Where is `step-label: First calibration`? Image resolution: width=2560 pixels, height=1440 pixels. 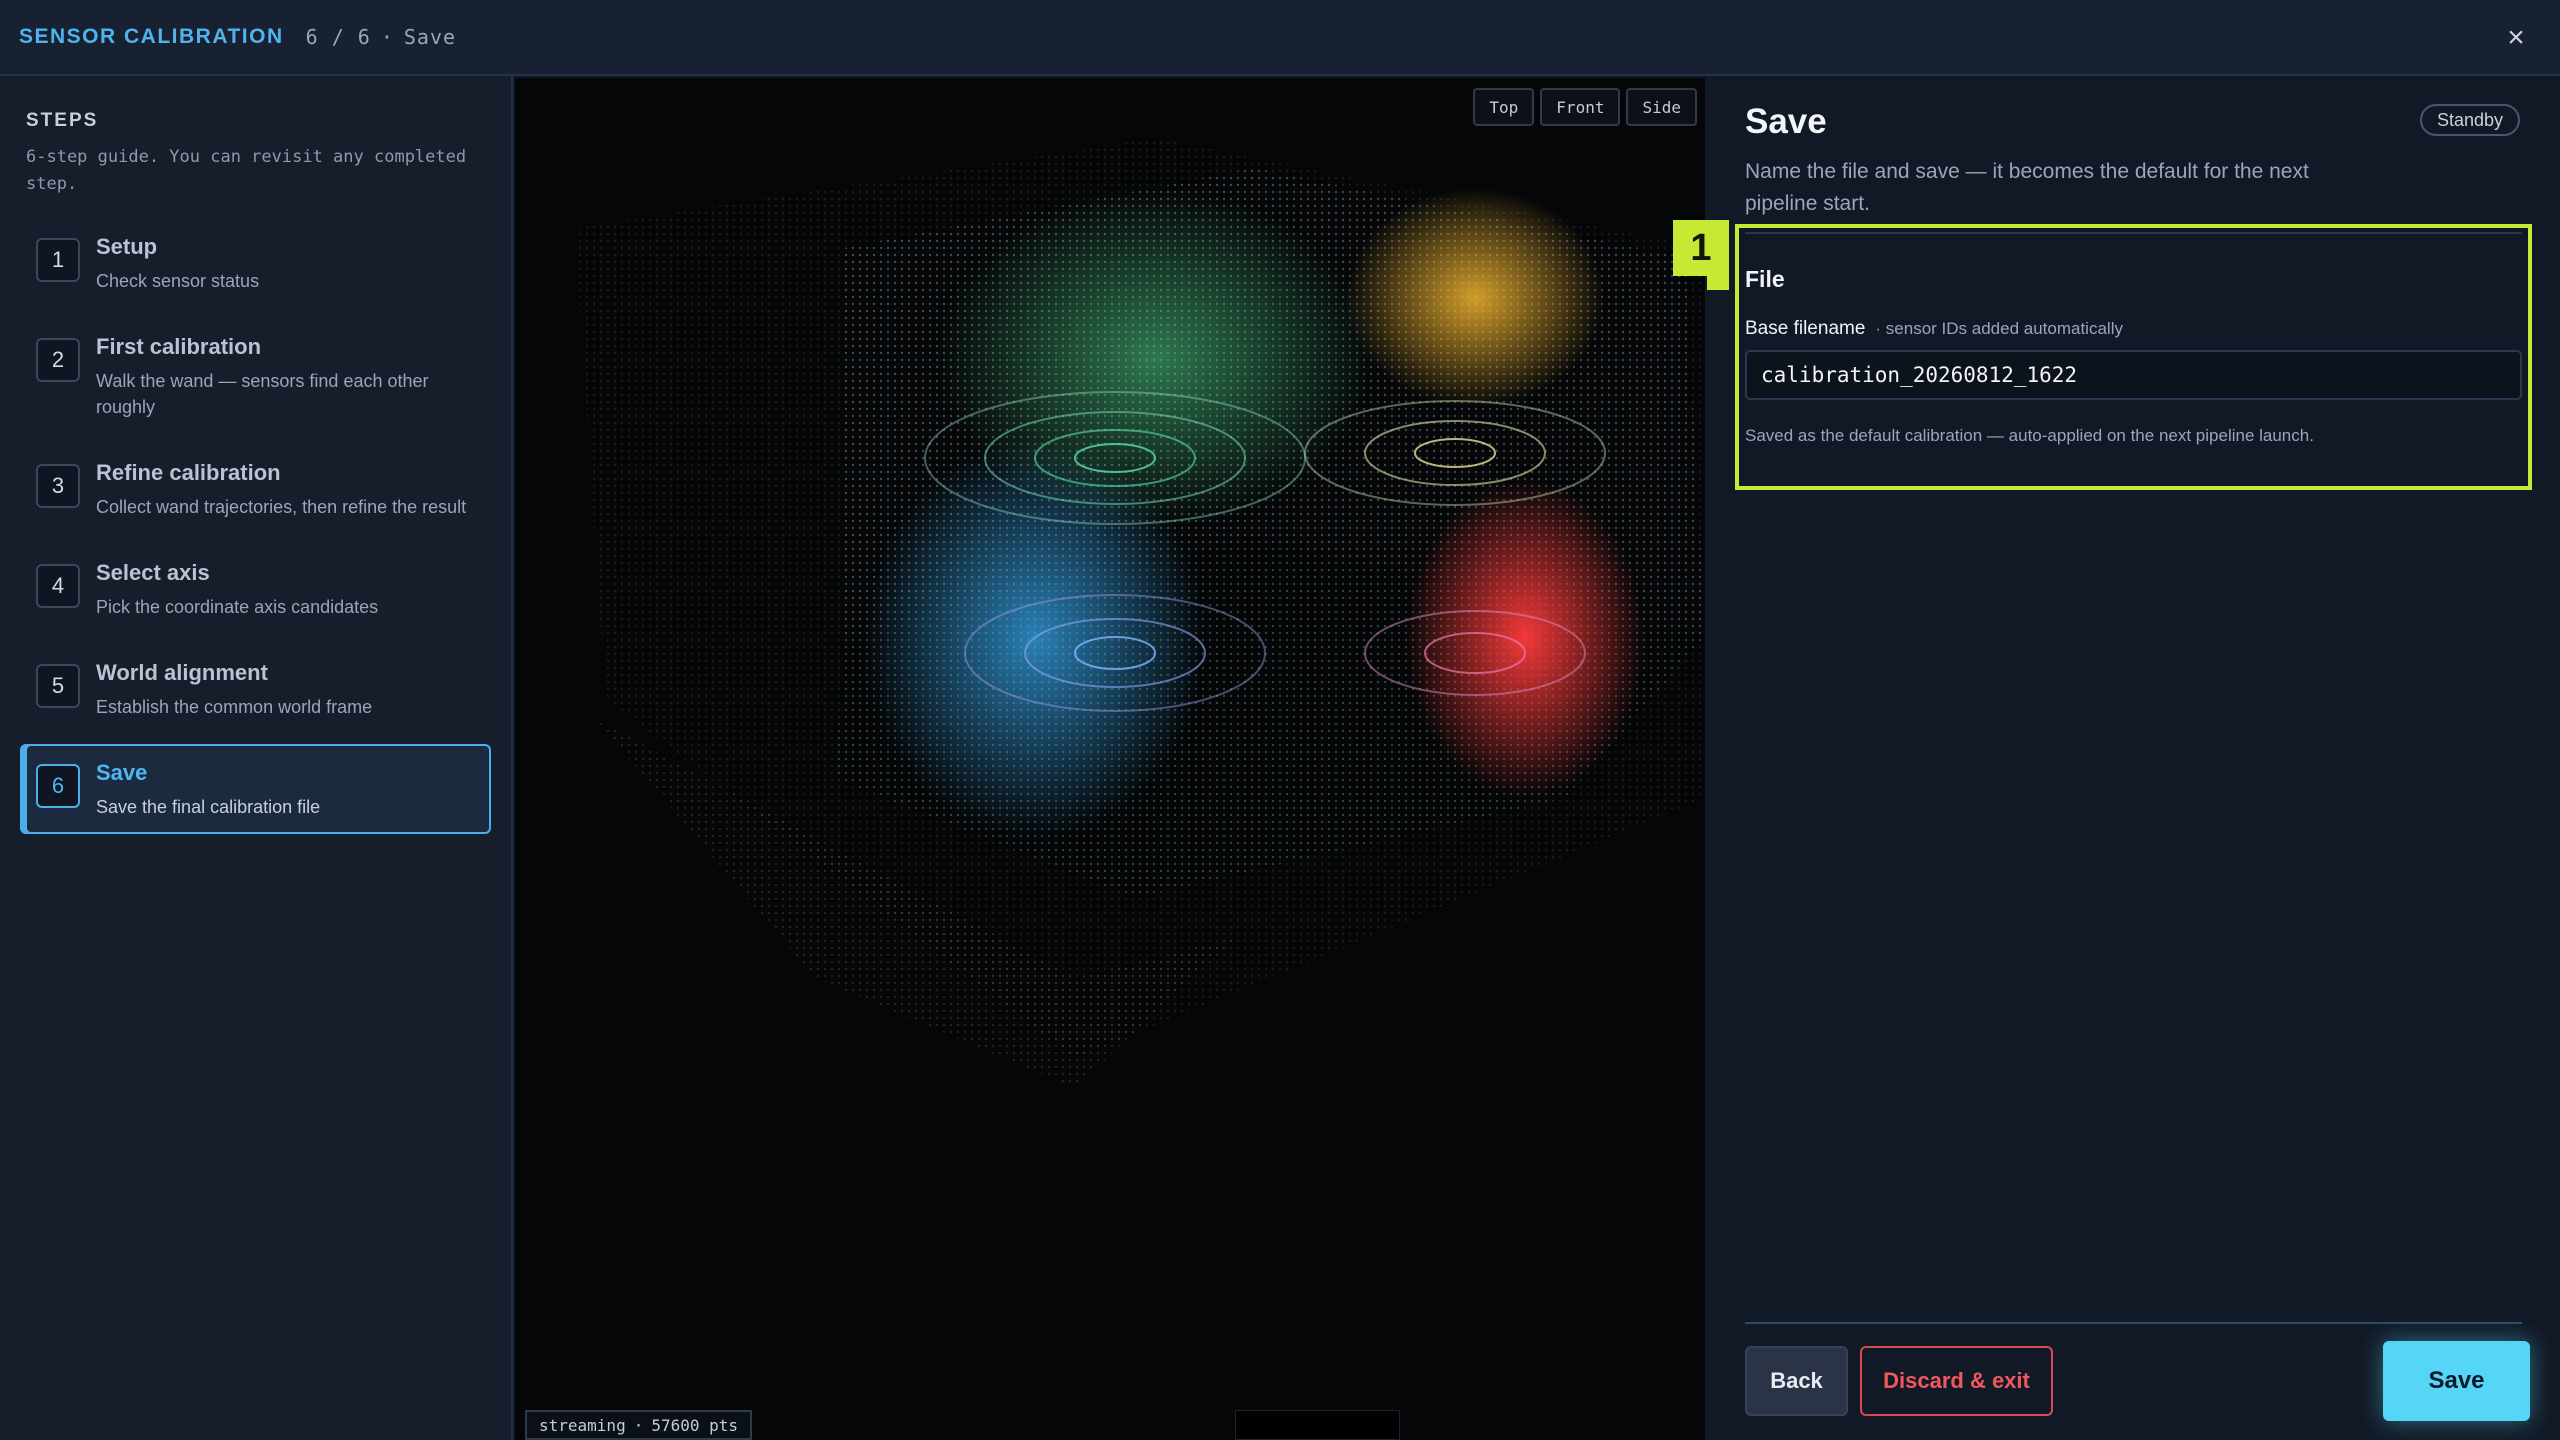
step-label: First calibration is located at coordinates (179, 346).